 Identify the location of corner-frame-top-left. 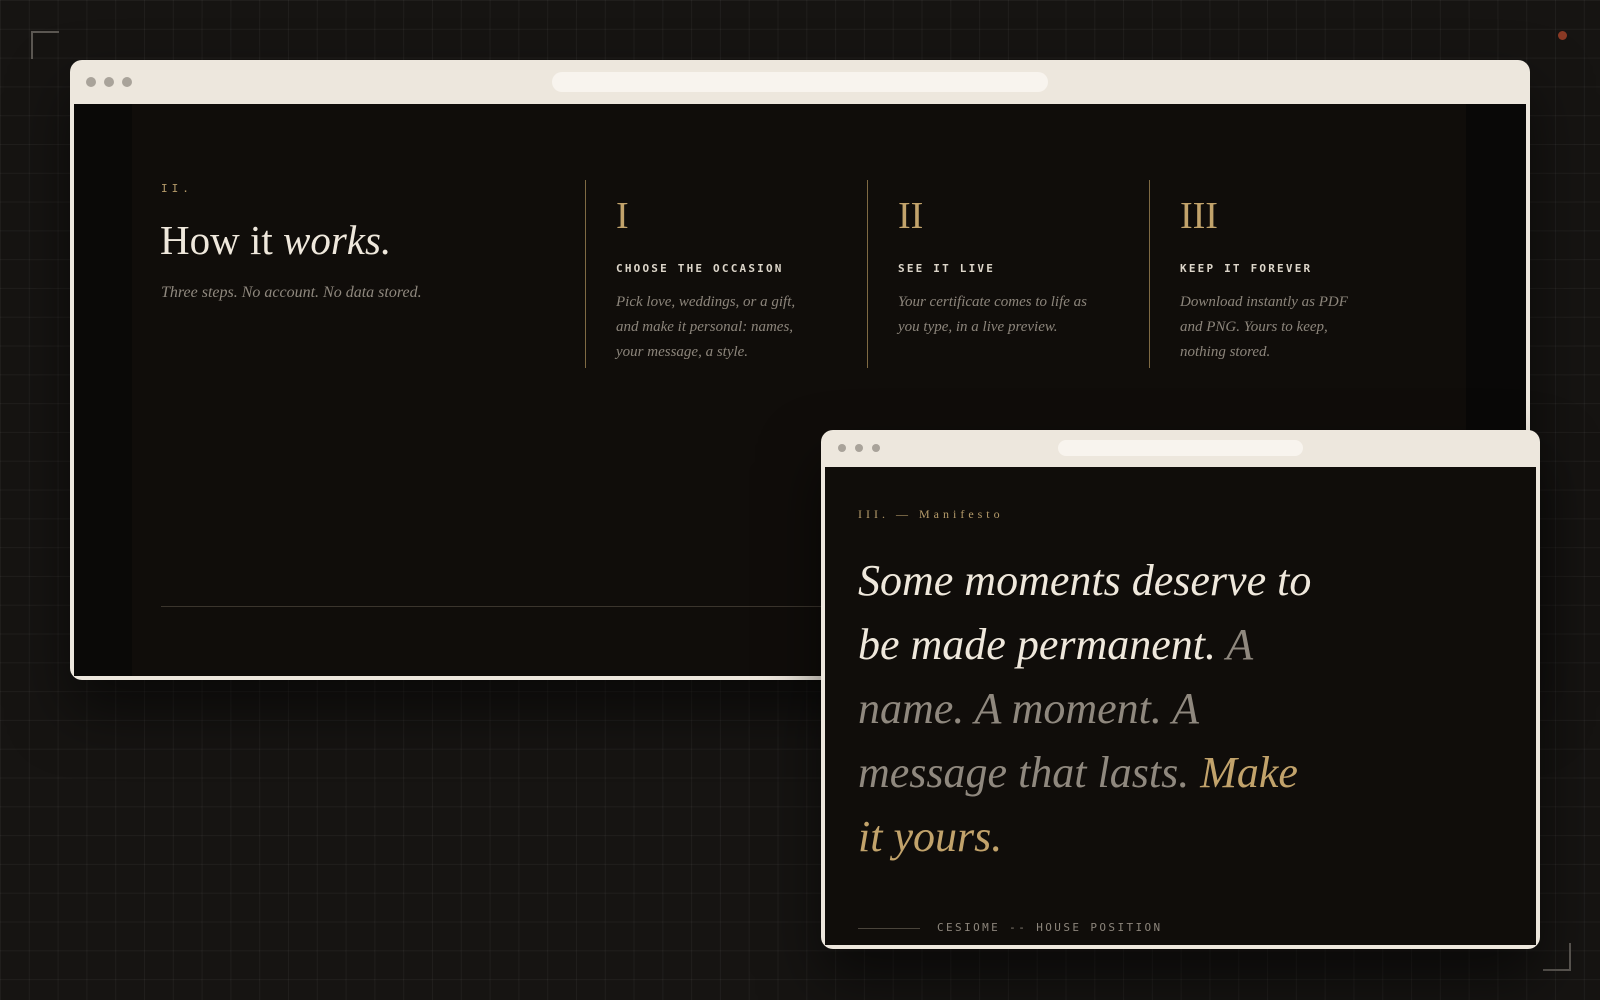
(45, 45).